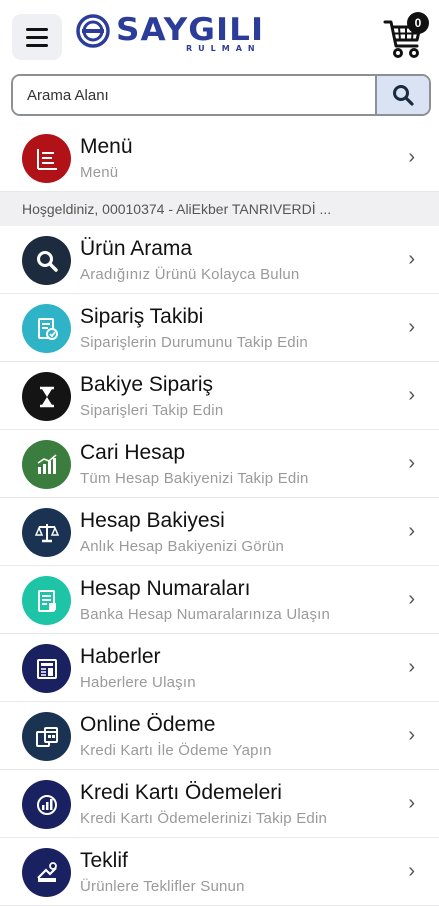  What do you see at coordinates (194, 95) in the screenshot?
I see `search-input` at bounding box center [194, 95].